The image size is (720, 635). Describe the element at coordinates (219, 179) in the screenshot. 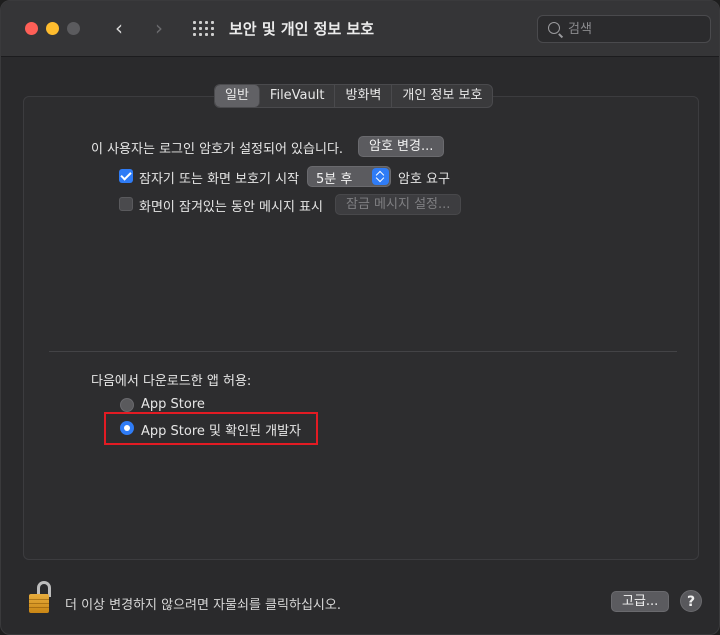

I see `require-password-label: 잠자기 또는 화면 보호기 시작` at that location.